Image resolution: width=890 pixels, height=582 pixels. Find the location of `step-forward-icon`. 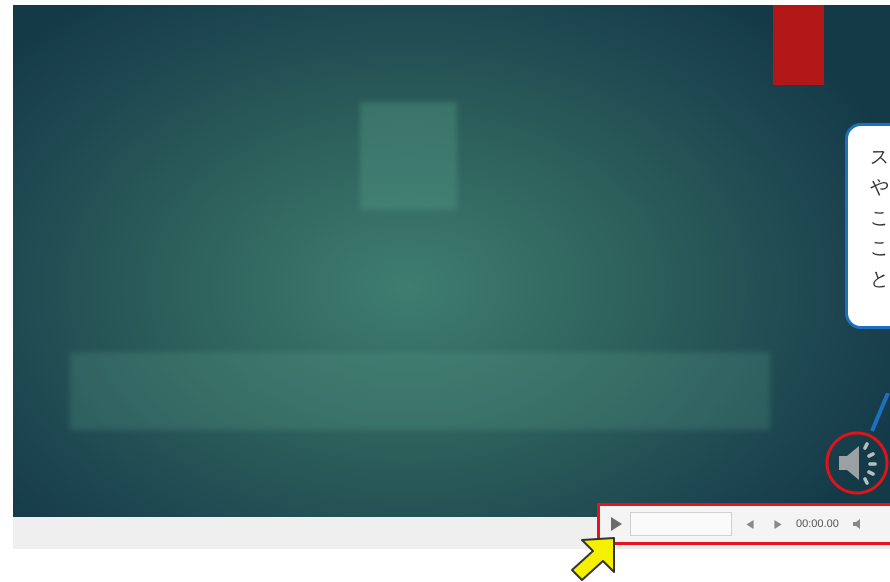

step-forward-icon is located at coordinates (778, 524).